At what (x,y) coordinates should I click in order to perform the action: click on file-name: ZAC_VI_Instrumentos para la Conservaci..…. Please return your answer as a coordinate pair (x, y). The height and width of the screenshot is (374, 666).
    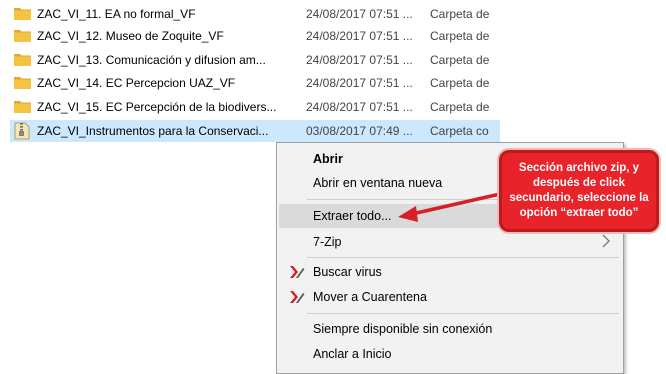
    Looking at the image, I should click on (153, 131).